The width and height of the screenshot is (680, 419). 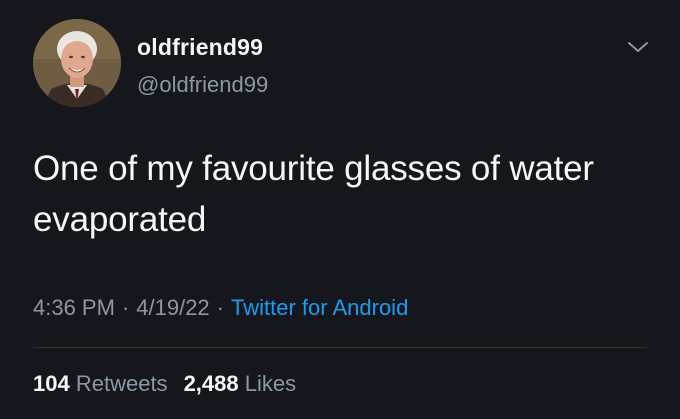 I want to click on chevron-down-icon, so click(x=638, y=47).